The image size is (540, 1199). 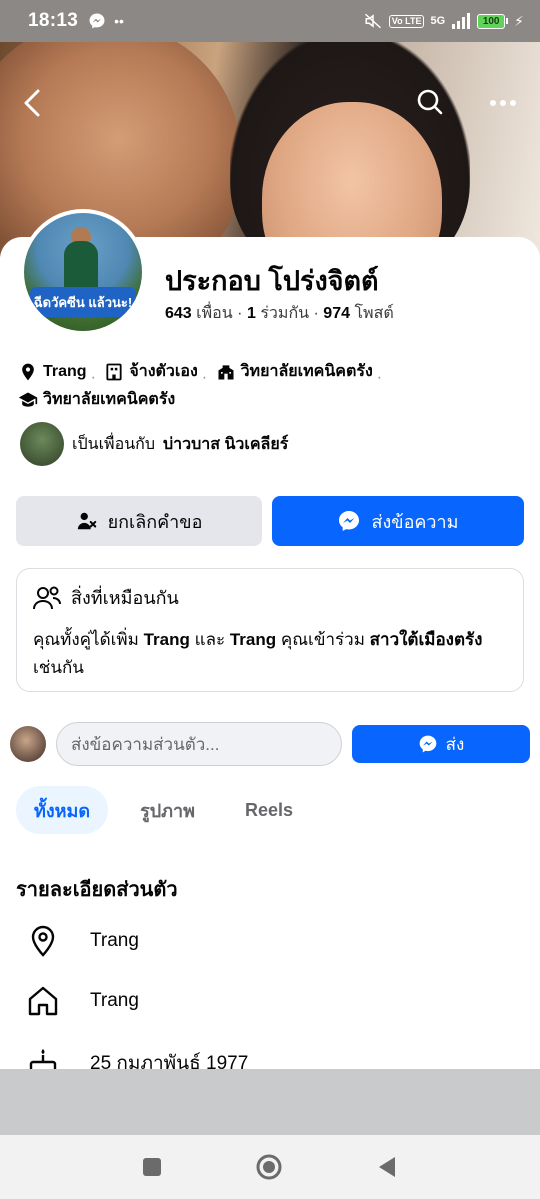 I want to click on friends-label: เพื่อน, so click(x=214, y=313).